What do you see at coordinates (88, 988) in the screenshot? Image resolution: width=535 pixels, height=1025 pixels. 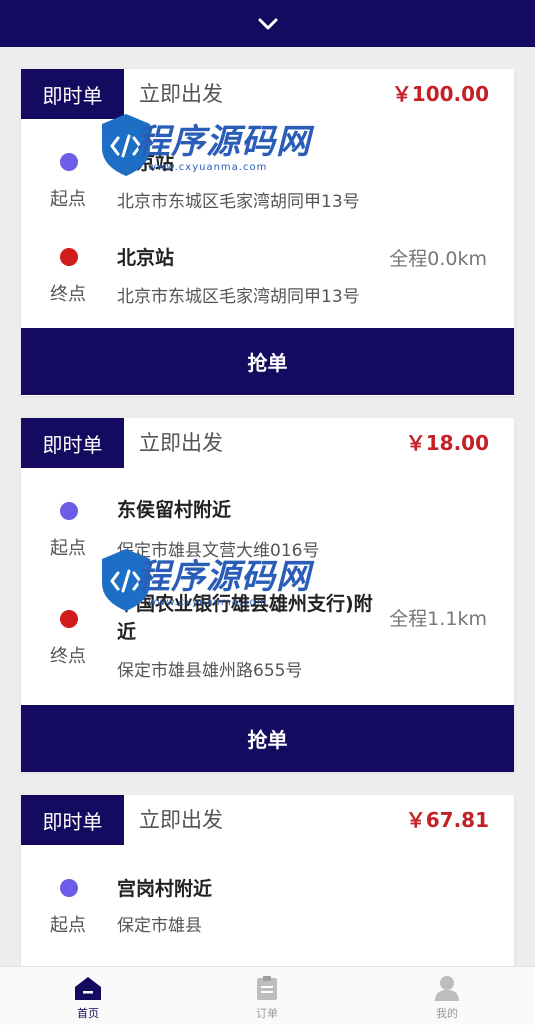 I see `home-icon` at bounding box center [88, 988].